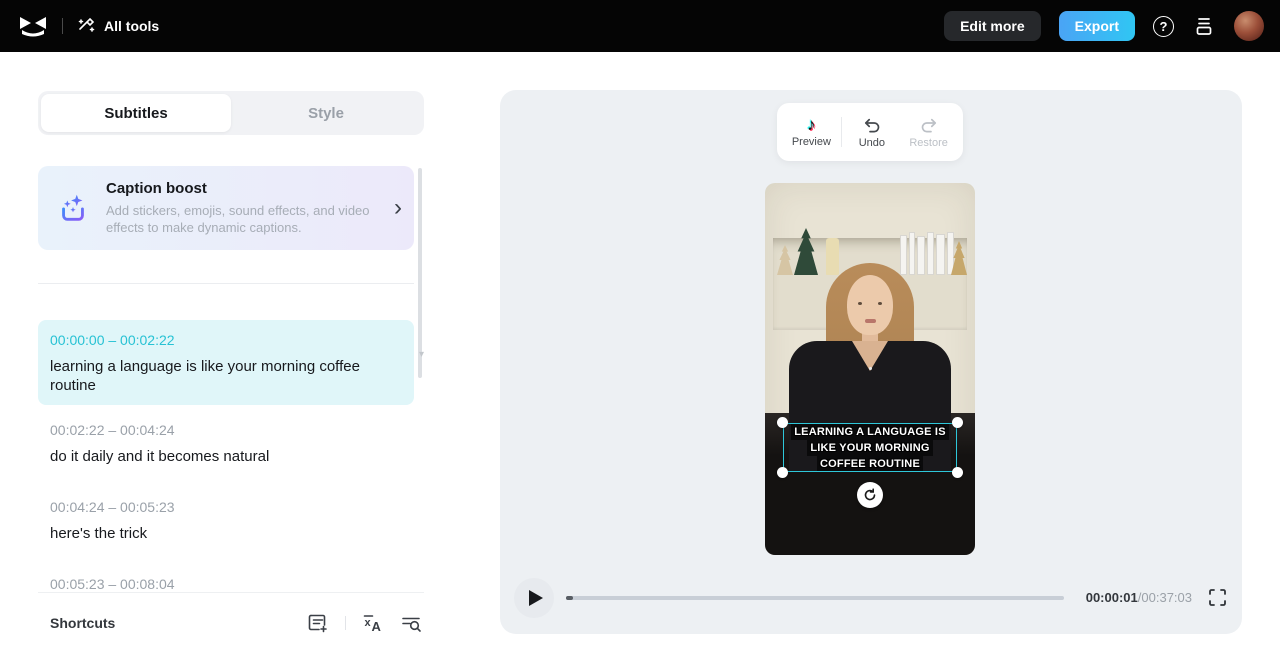  What do you see at coordinates (640, 26) in the screenshot?
I see `topbar: All tools Edit more Export ?` at bounding box center [640, 26].